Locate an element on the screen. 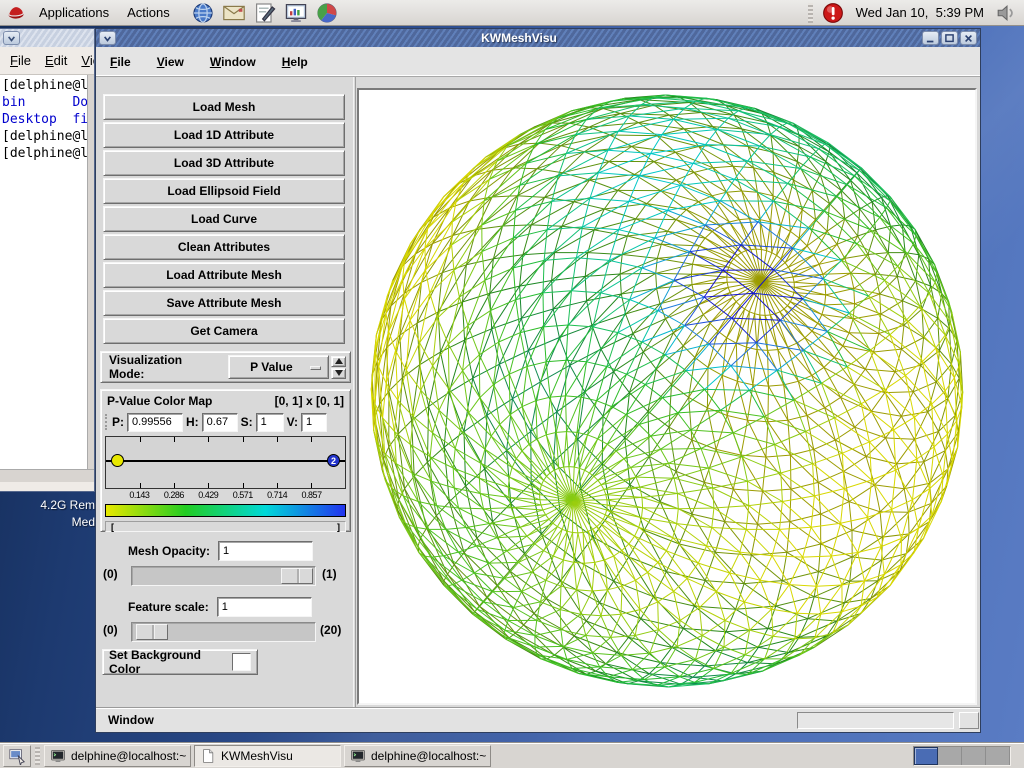 The width and height of the screenshot is (1024, 768). range-right-handle: ] is located at coordinates (338, 527).